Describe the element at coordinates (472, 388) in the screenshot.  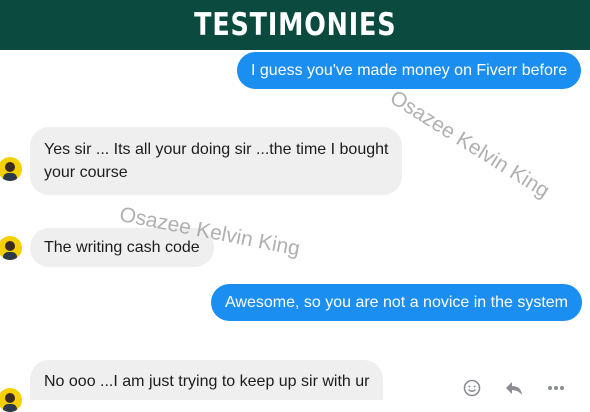
I see `emoji-icon` at that location.